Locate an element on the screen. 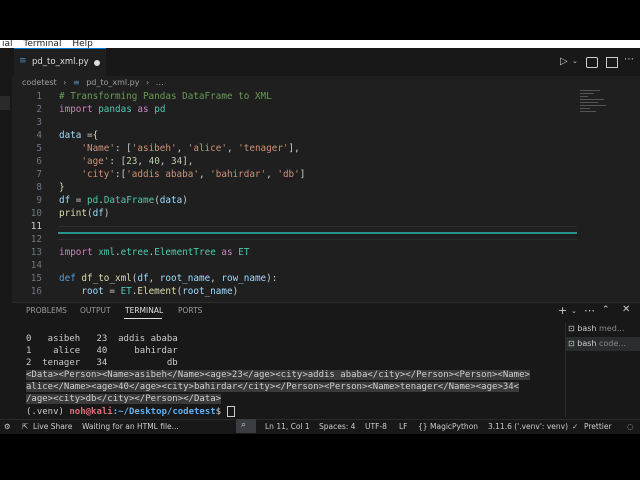  terminal-output-line: 2 tenager 34 db is located at coordinates (102, 363).